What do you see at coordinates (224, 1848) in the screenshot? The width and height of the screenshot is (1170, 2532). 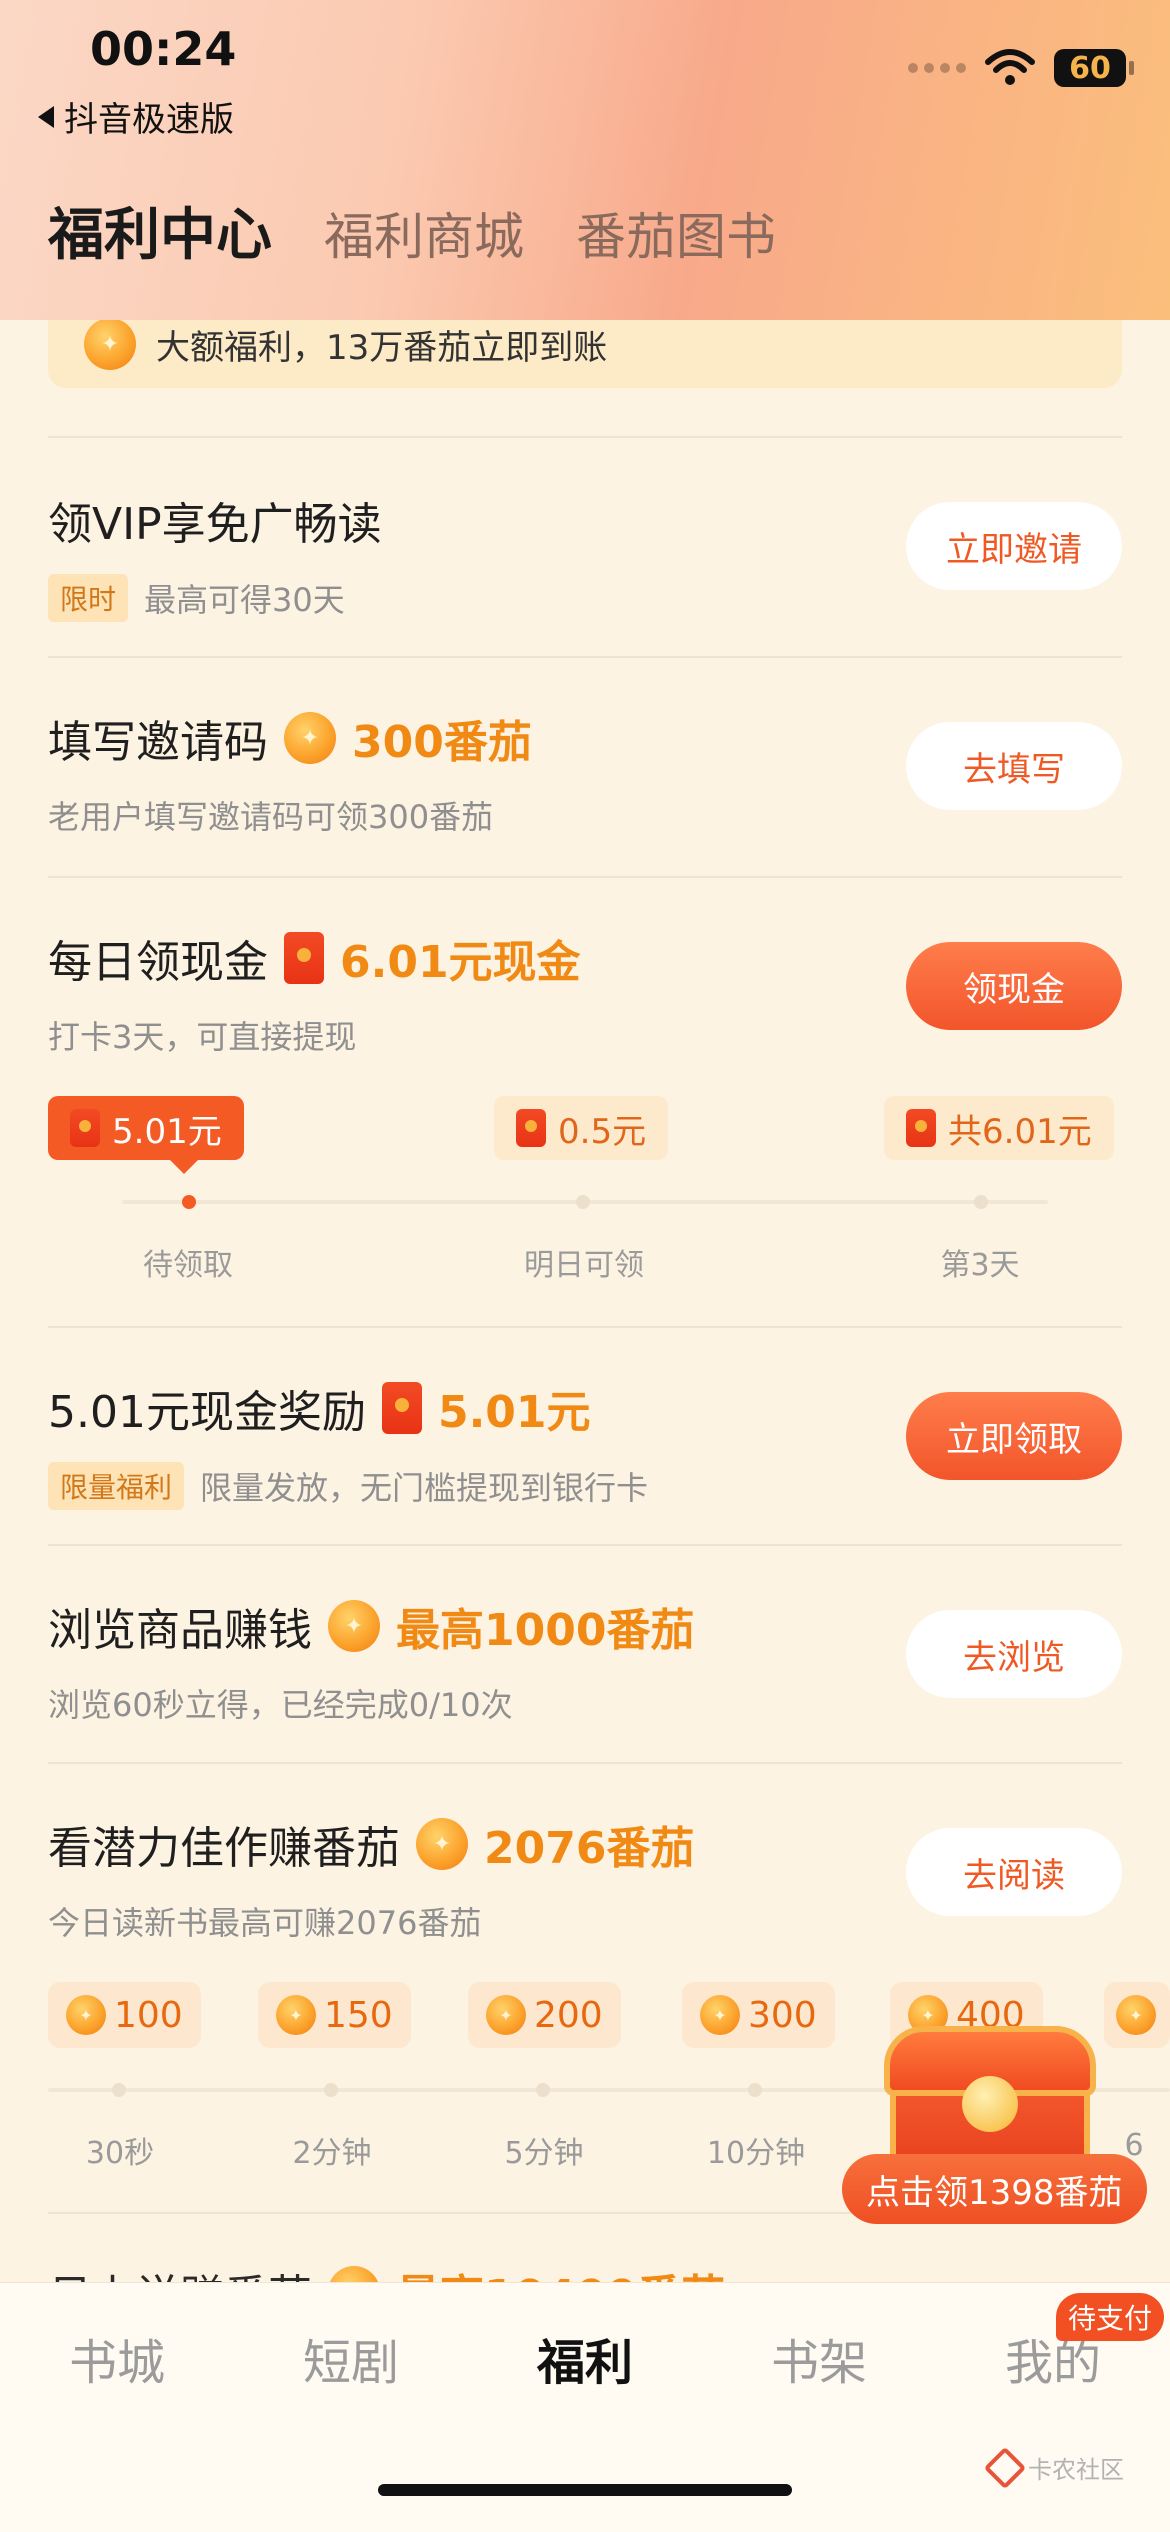 I see `task-title: 看潜力佳作赚番茄` at bounding box center [224, 1848].